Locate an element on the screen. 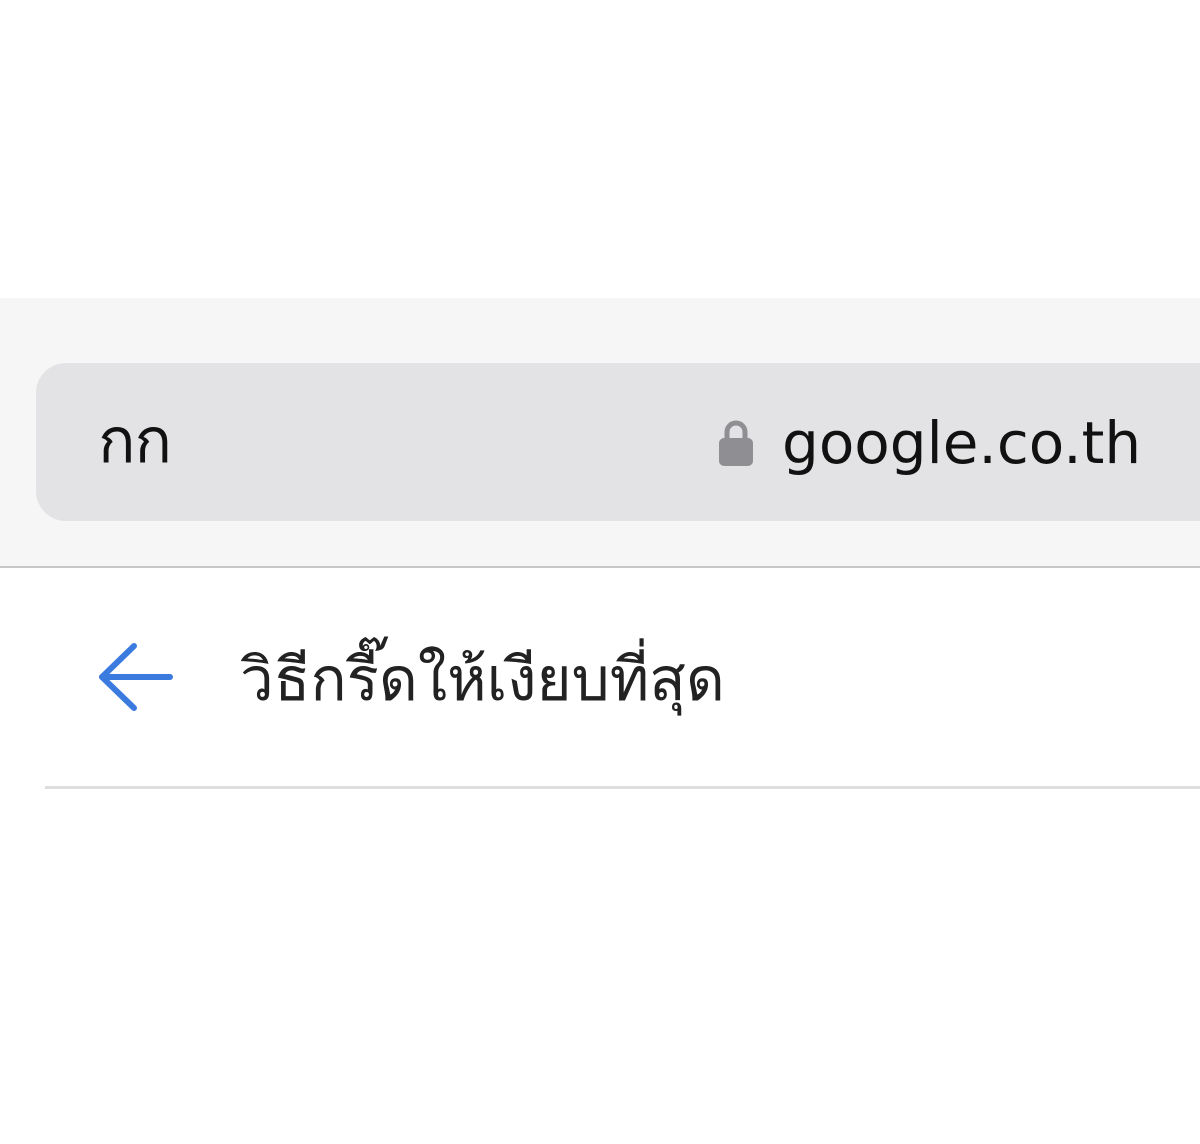  url-text: google.co.th is located at coordinates (961, 443).